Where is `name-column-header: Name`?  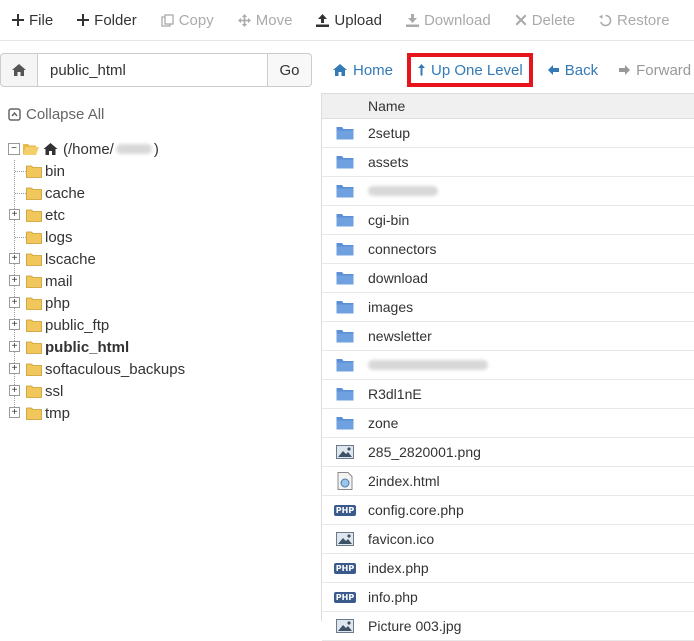
name-column-header: Name is located at coordinates (386, 106).